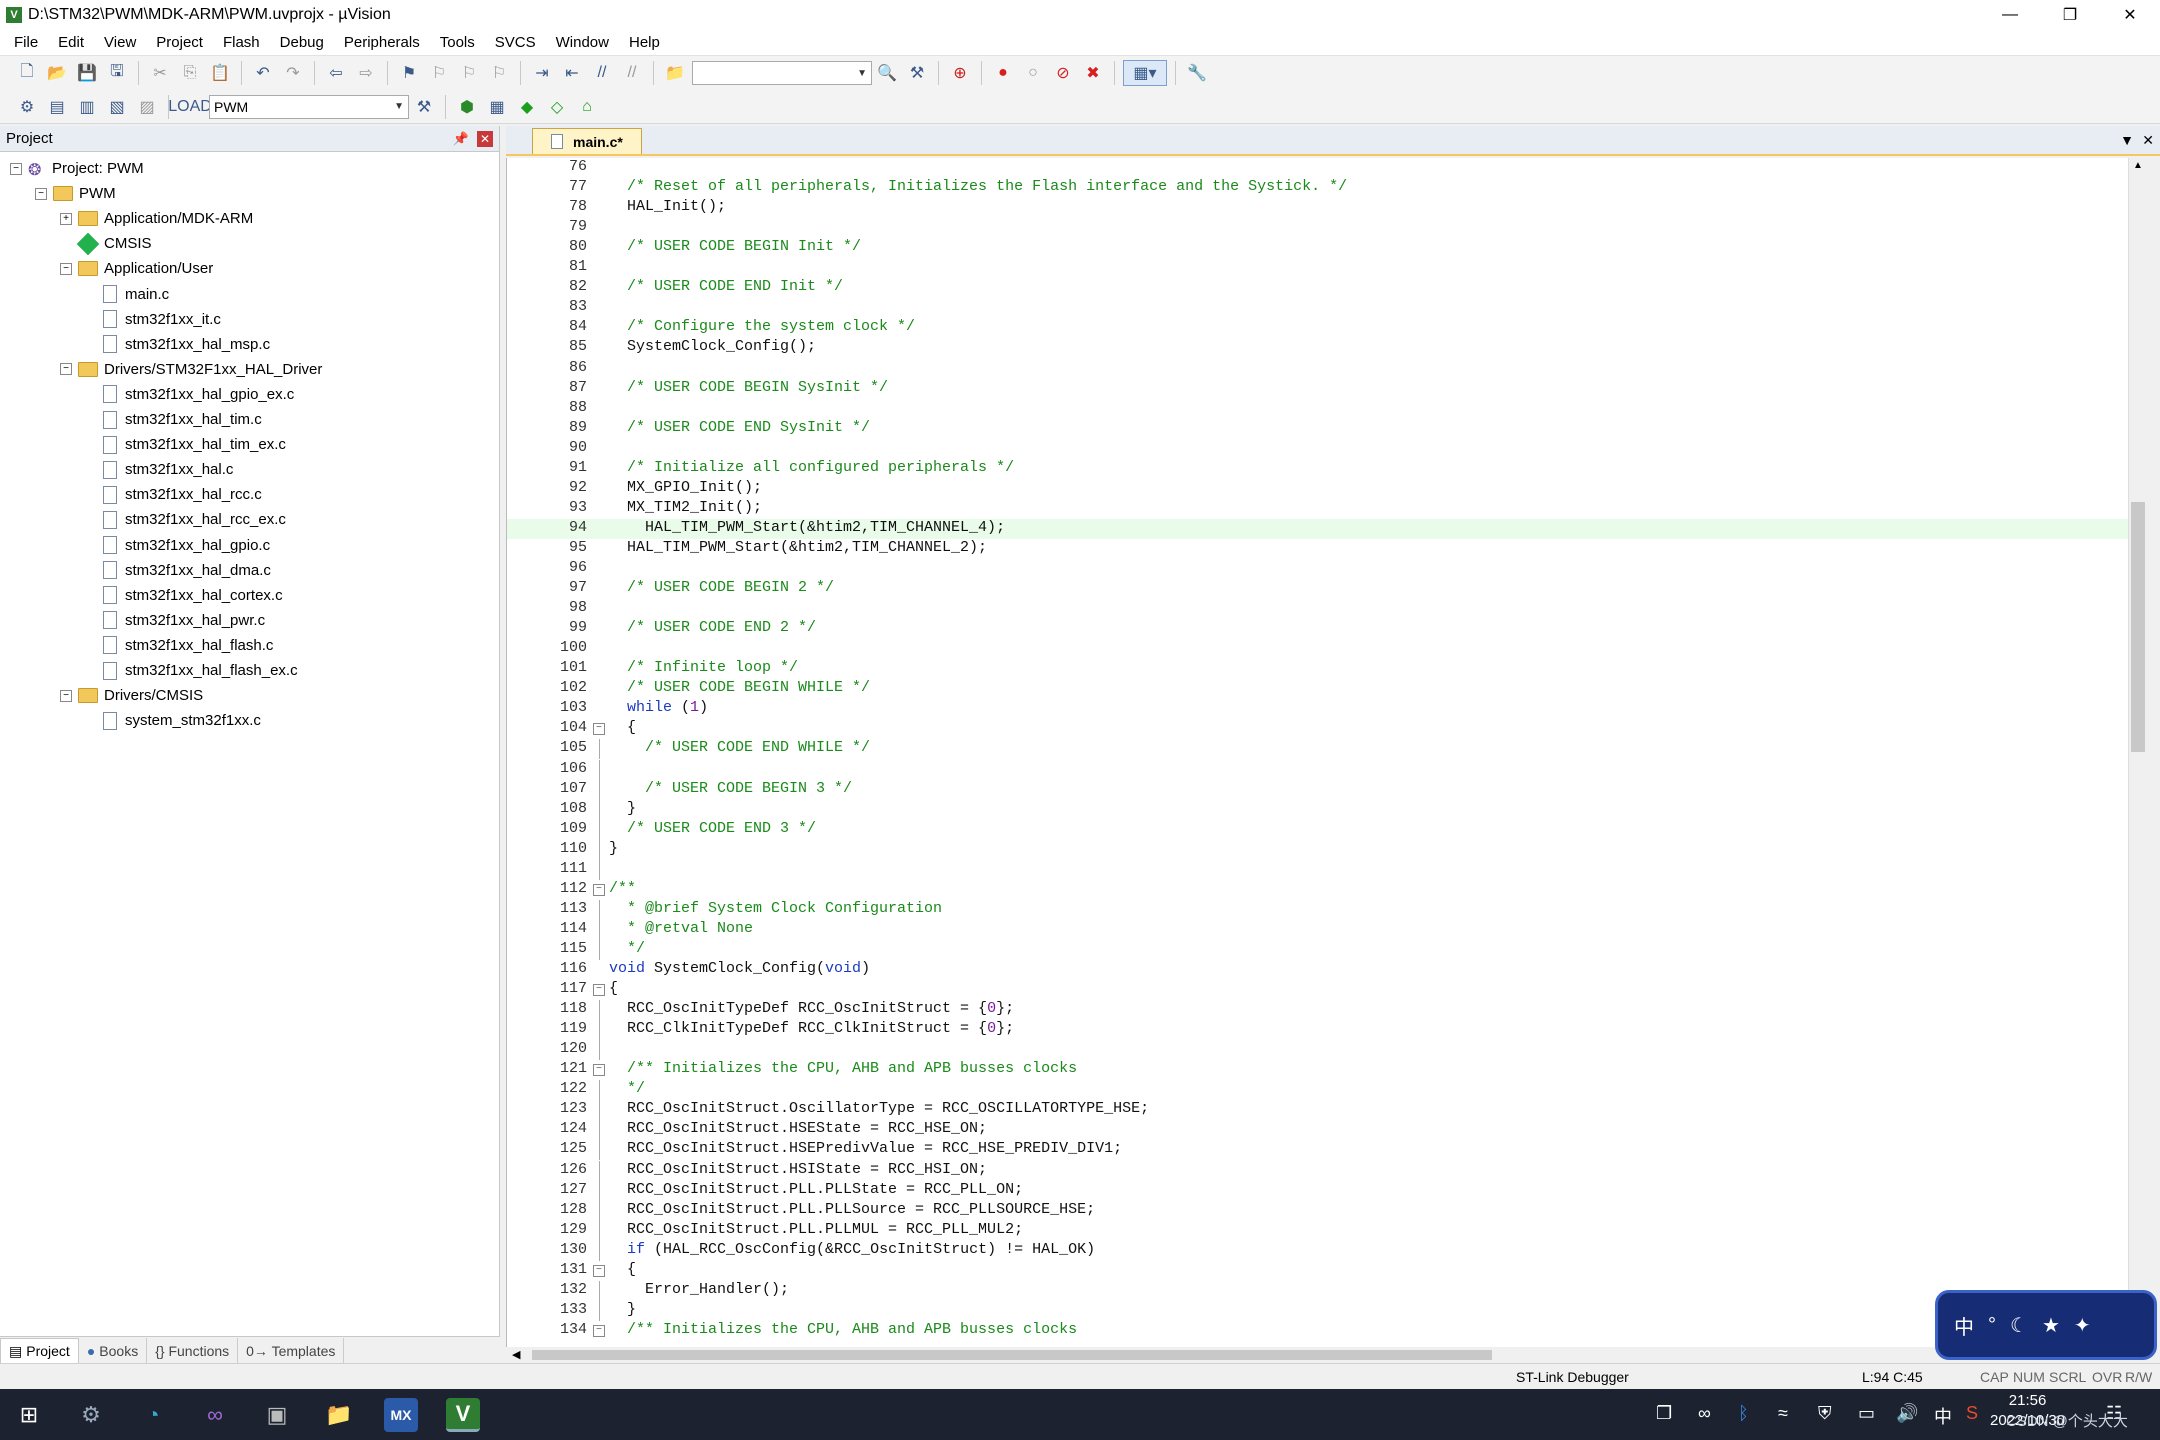 The width and height of the screenshot is (2160, 1440). What do you see at coordinates (2148, 140) in the screenshot?
I see `close-tab-icon: ✕` at bounding box center [2148, 140].